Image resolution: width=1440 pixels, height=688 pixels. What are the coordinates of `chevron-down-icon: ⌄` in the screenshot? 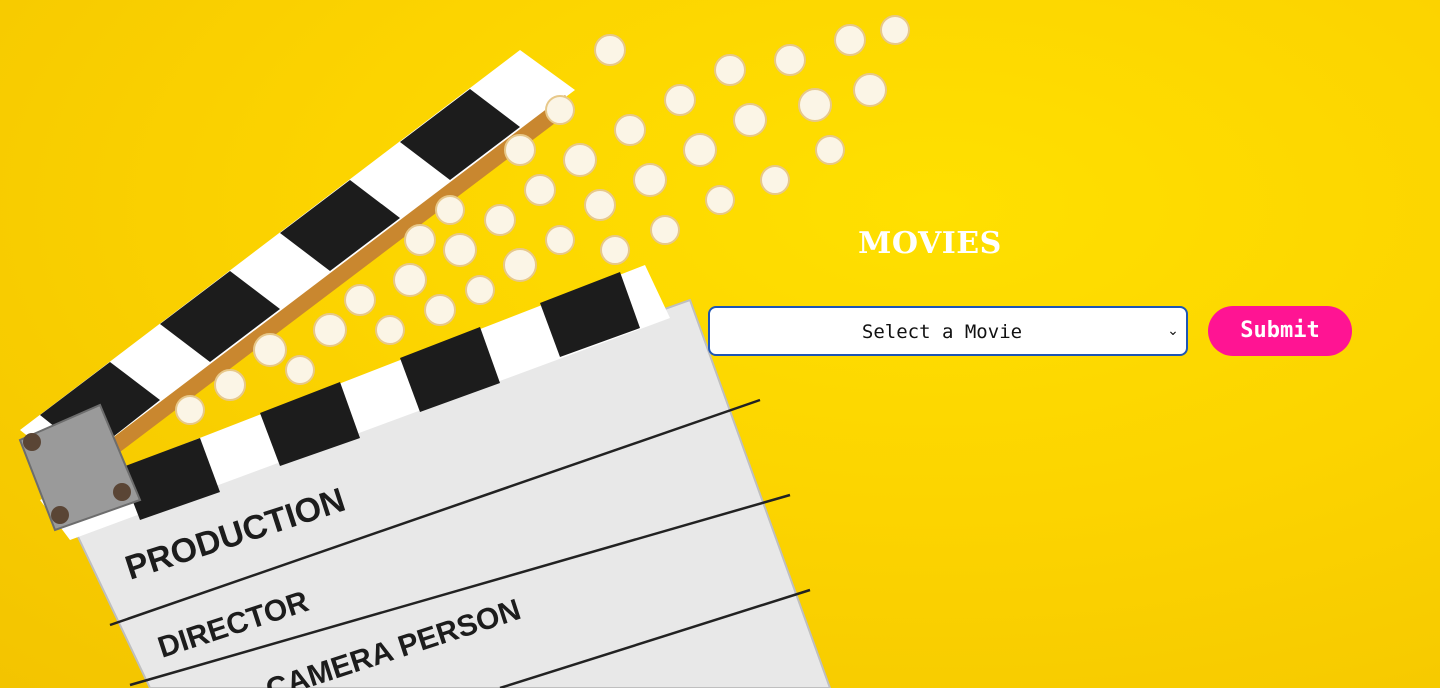 It's located at (1173, 331).